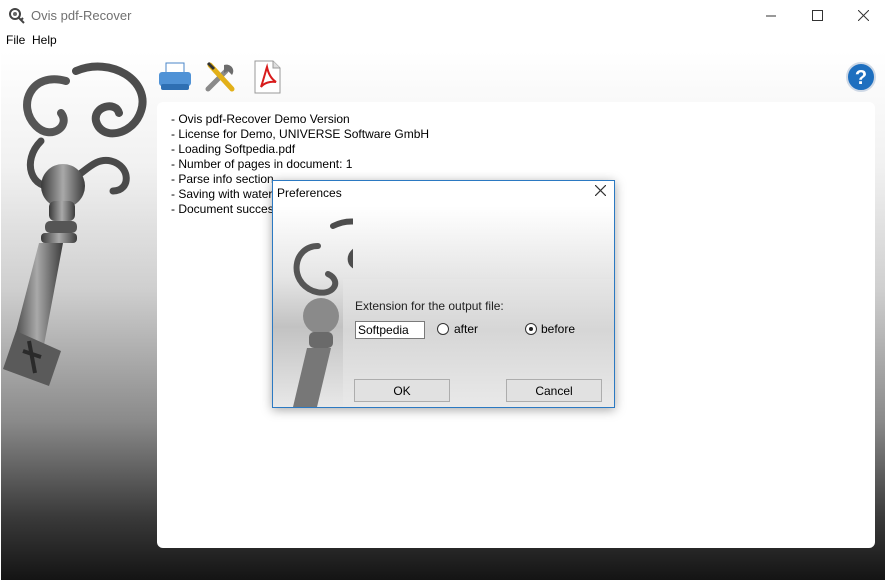 This screenshot has width=886, height=581. I want to click on minimize-icon, so click(771, 15).